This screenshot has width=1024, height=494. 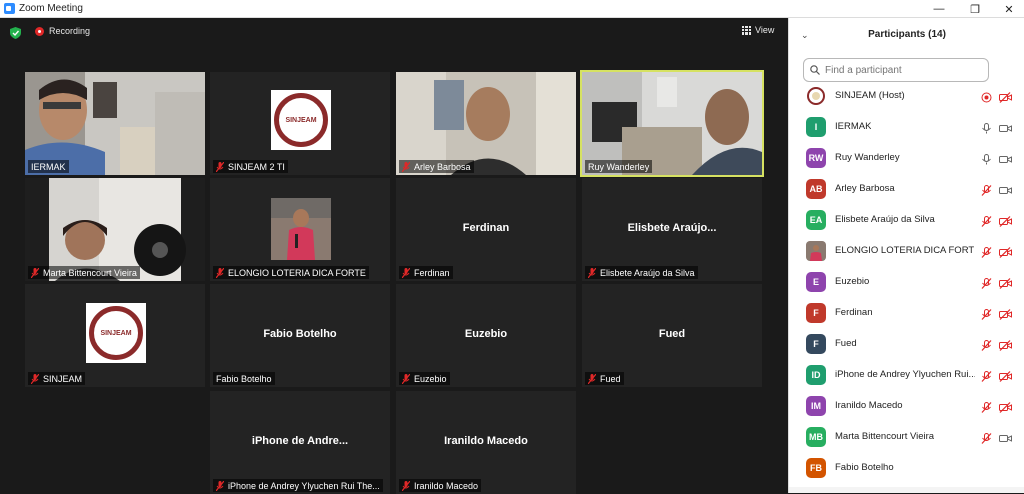 I want to click on tile-name-label: IERMAK, so click(x=48, y=166).